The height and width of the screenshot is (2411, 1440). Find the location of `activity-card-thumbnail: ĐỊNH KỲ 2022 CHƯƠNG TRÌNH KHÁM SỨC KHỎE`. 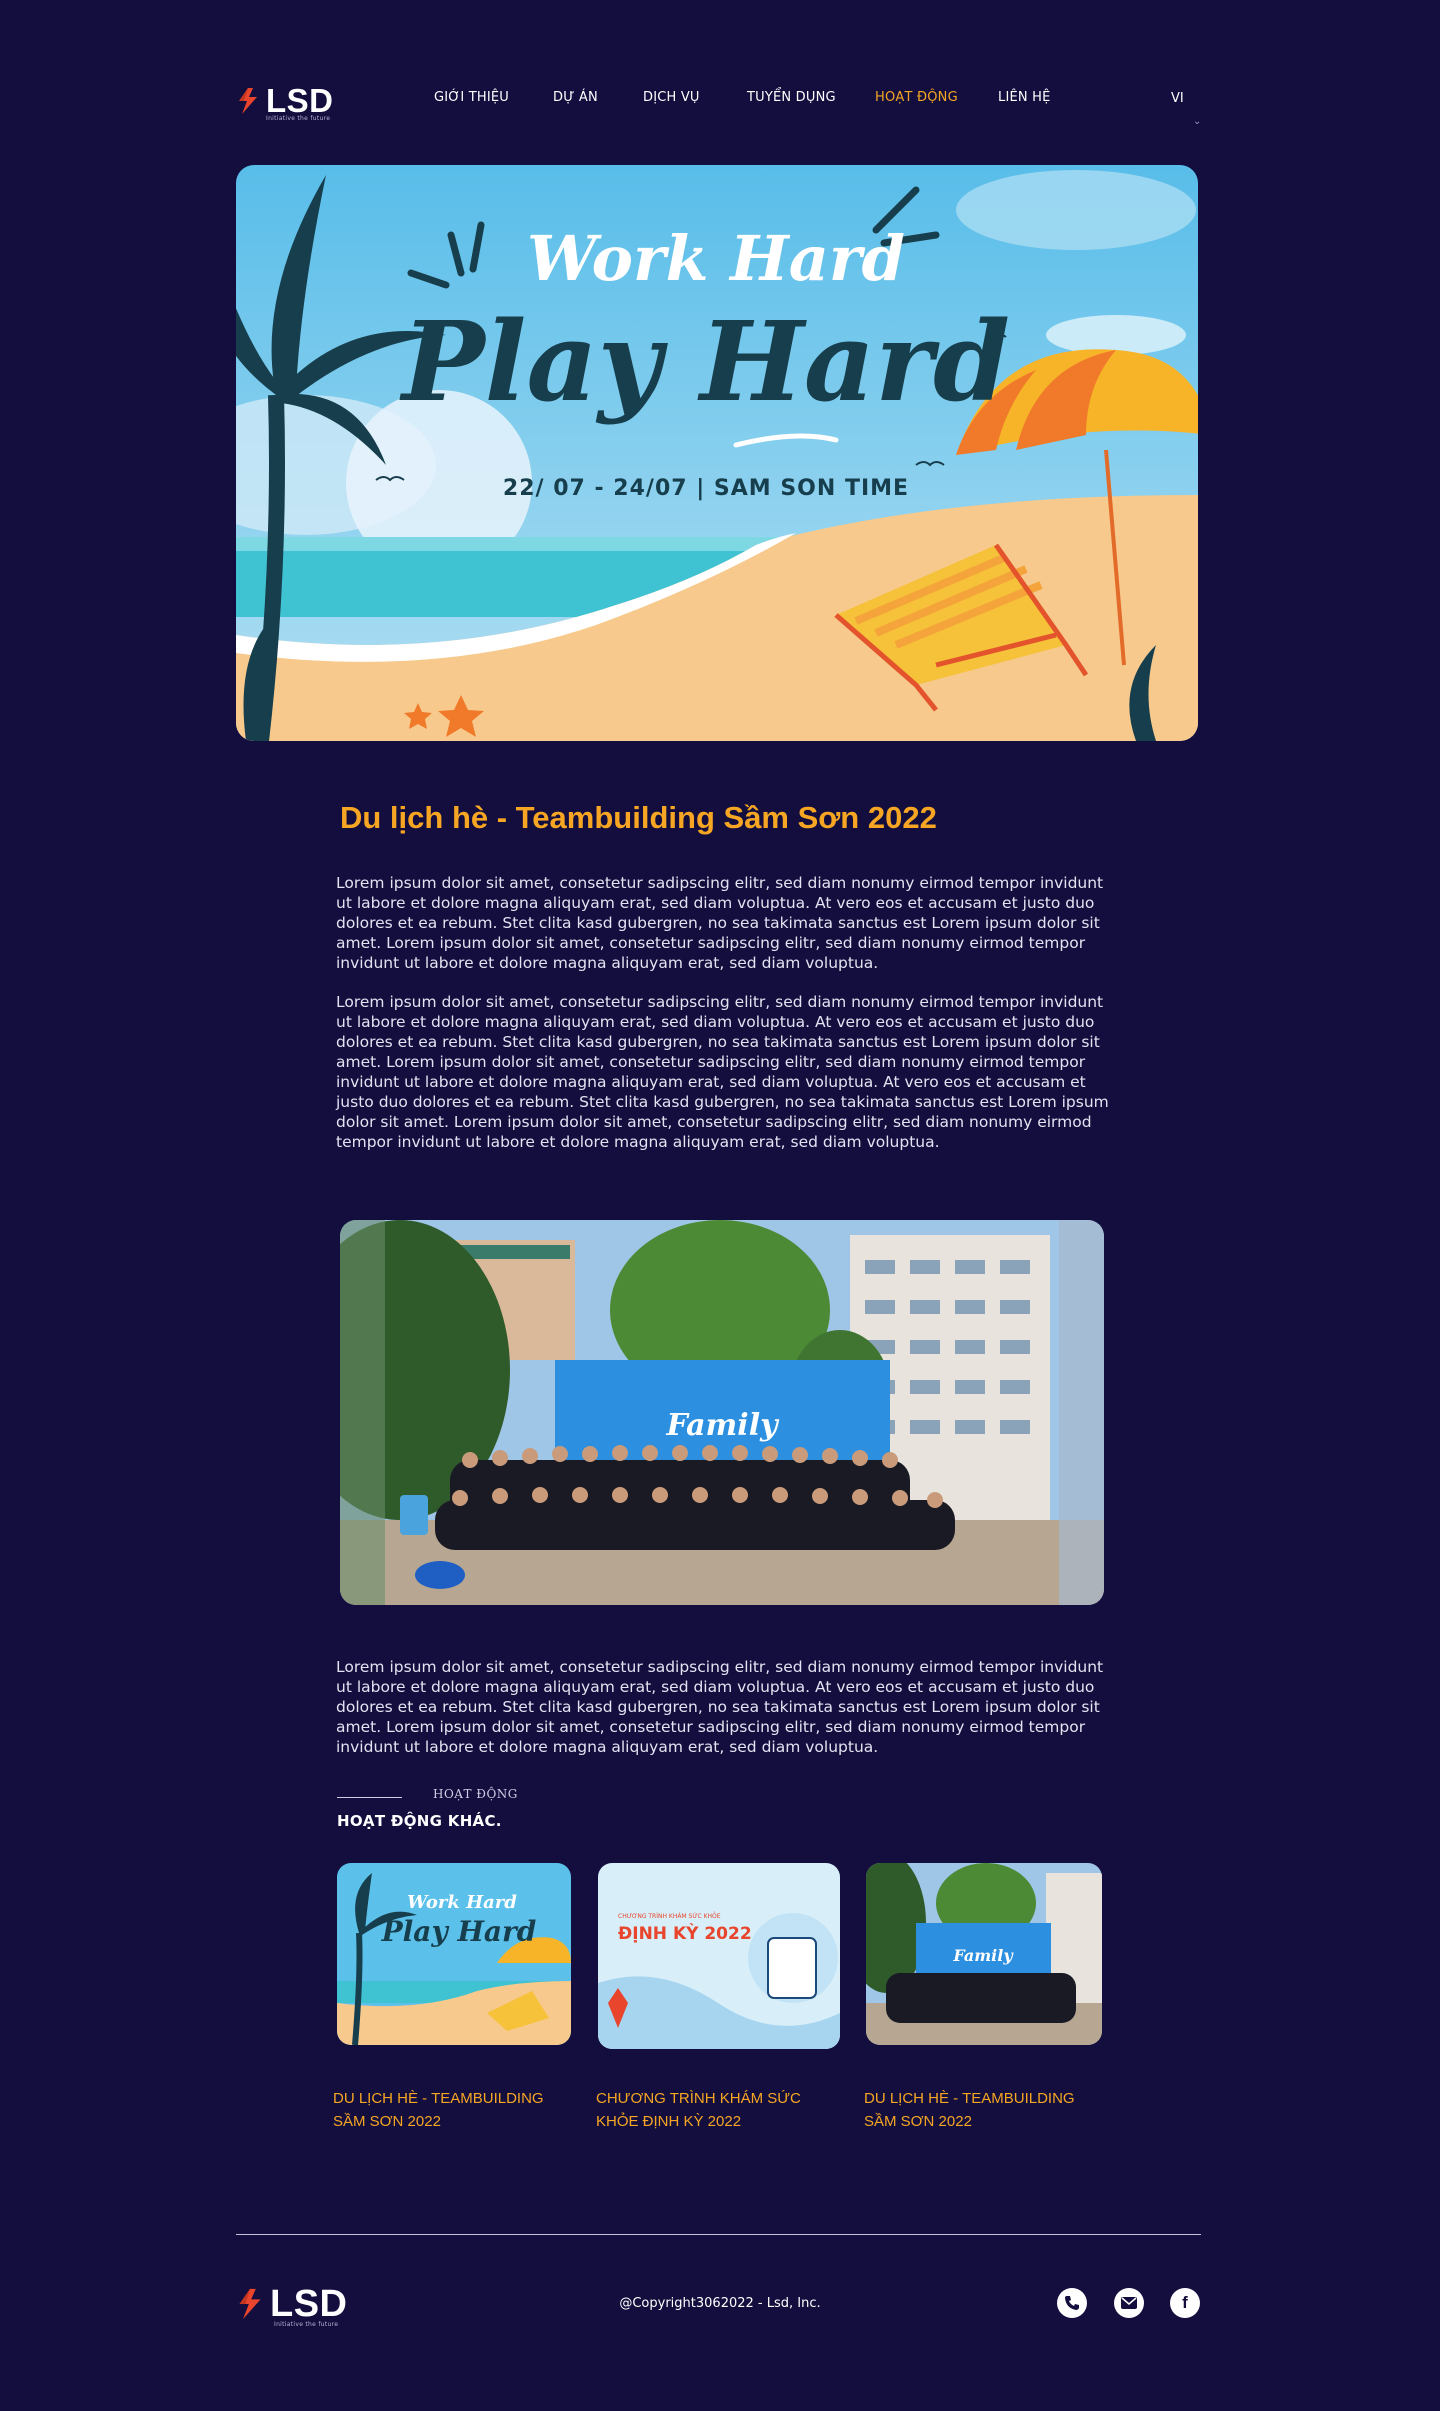

activity-card-thumbnail: ĐỊNH KỲ 2022 CHƯƠNG TRÌNH KHÁM SỨC KHỎE is located at coordinates (719, 1956).